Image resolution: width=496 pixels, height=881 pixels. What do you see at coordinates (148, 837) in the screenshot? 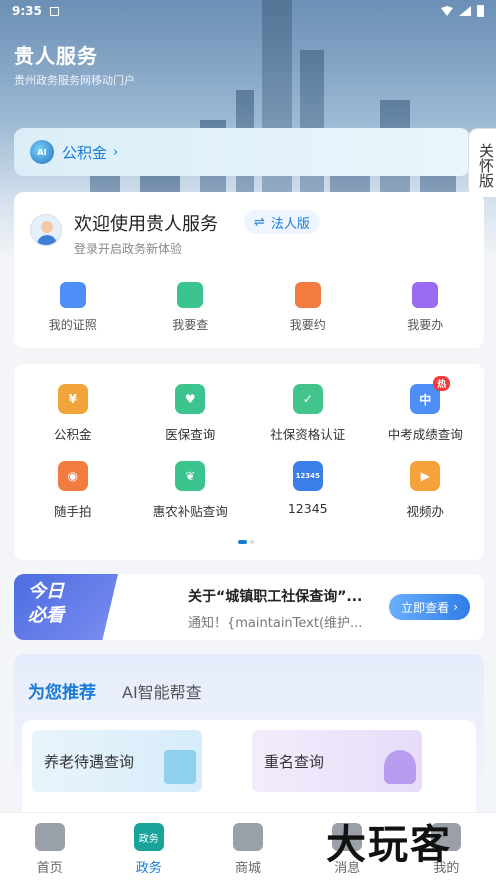
I see `gov-icon: 政务` at bounding box center [148, 837].